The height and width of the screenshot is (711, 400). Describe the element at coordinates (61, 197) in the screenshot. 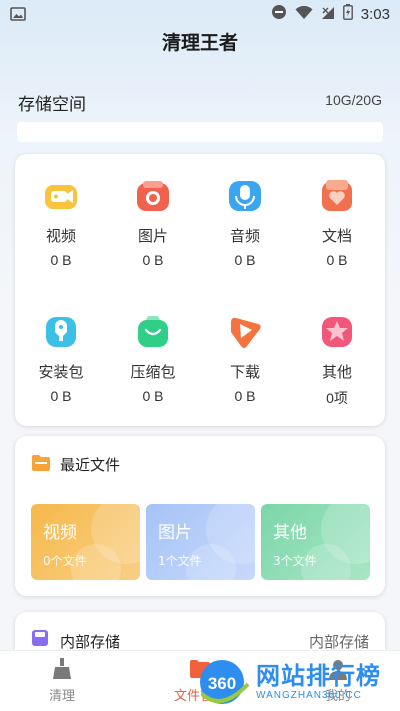

I see `video-icon` at that location.